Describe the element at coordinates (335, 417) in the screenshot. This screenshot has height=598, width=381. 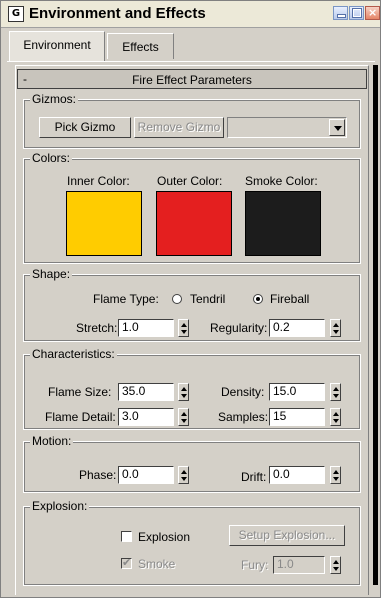
I see `samples-spinner` at that location.